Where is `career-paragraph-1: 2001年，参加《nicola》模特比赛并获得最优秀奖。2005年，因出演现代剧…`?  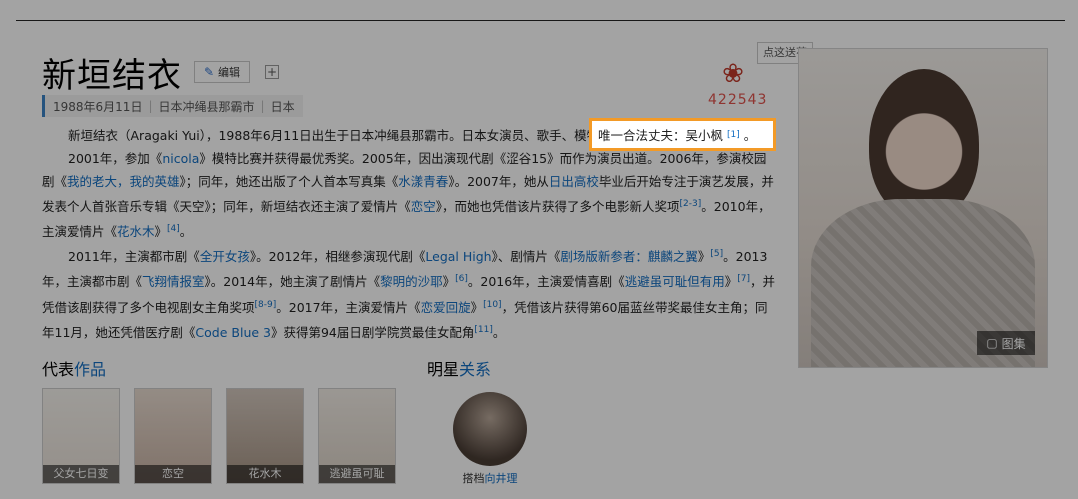 career-paragraph-1: 2001年，参加《nicola》模特比赛并获得最优秀奖。2005年，因出演现代剧… is located at coordinates (409, 195).